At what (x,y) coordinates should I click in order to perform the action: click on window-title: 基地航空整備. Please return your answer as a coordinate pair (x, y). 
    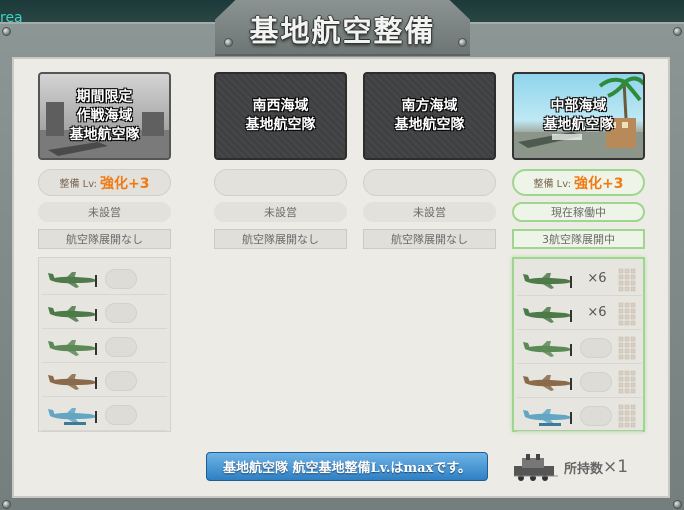
    Looking at the image, I should click on (342, 31).